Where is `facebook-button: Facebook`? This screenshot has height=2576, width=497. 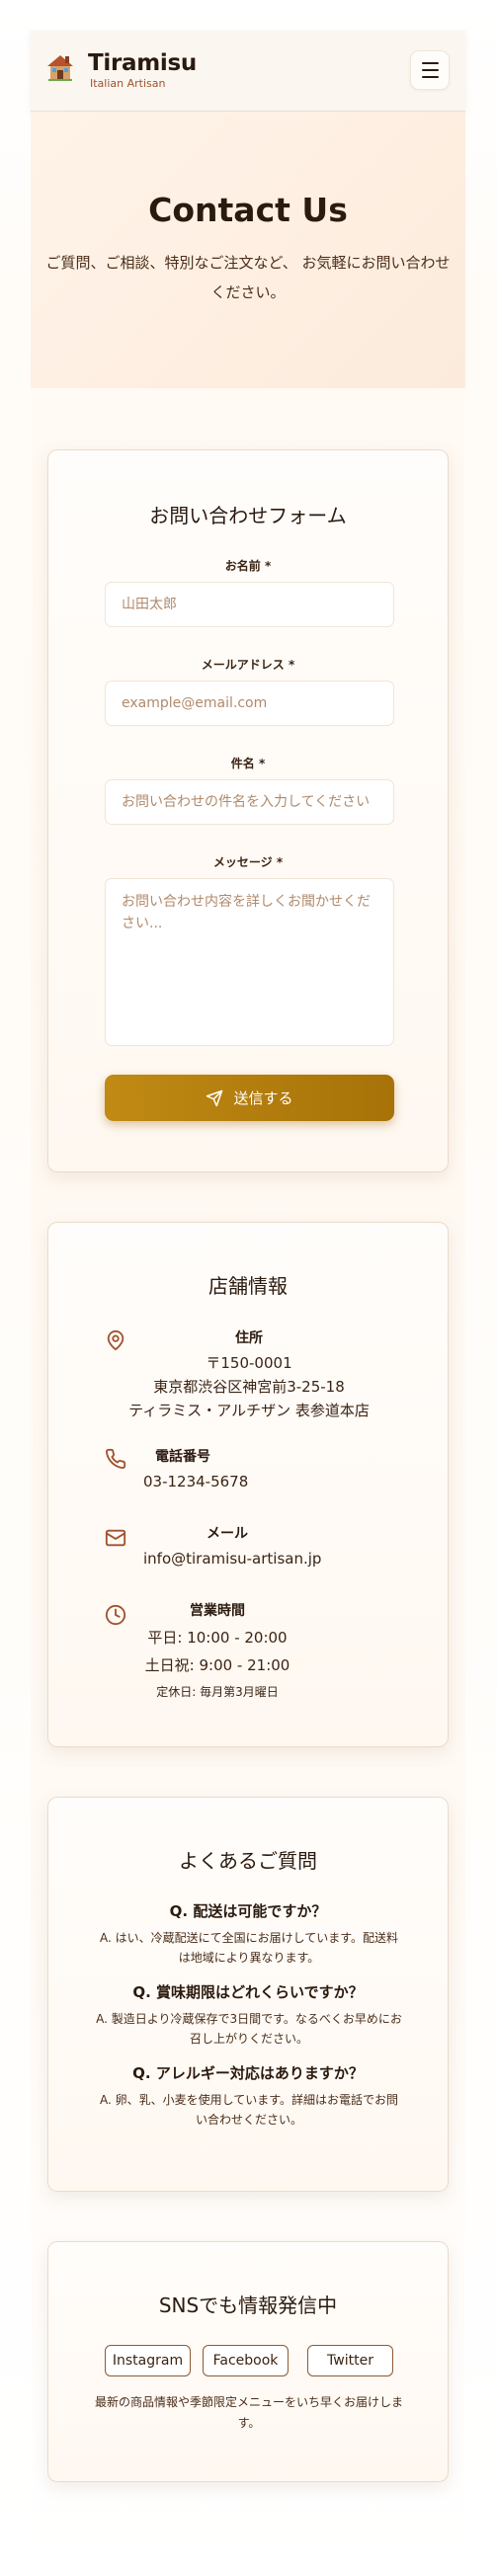
facebook-button: Facebook is located at coordinates (246, 2360).